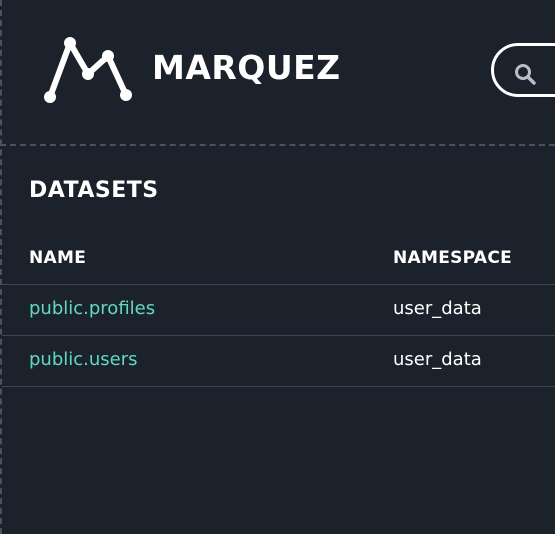 The width and height of the screenshot is (555, 534). I want to click on column-header-name: NAME, so click(58, 258).